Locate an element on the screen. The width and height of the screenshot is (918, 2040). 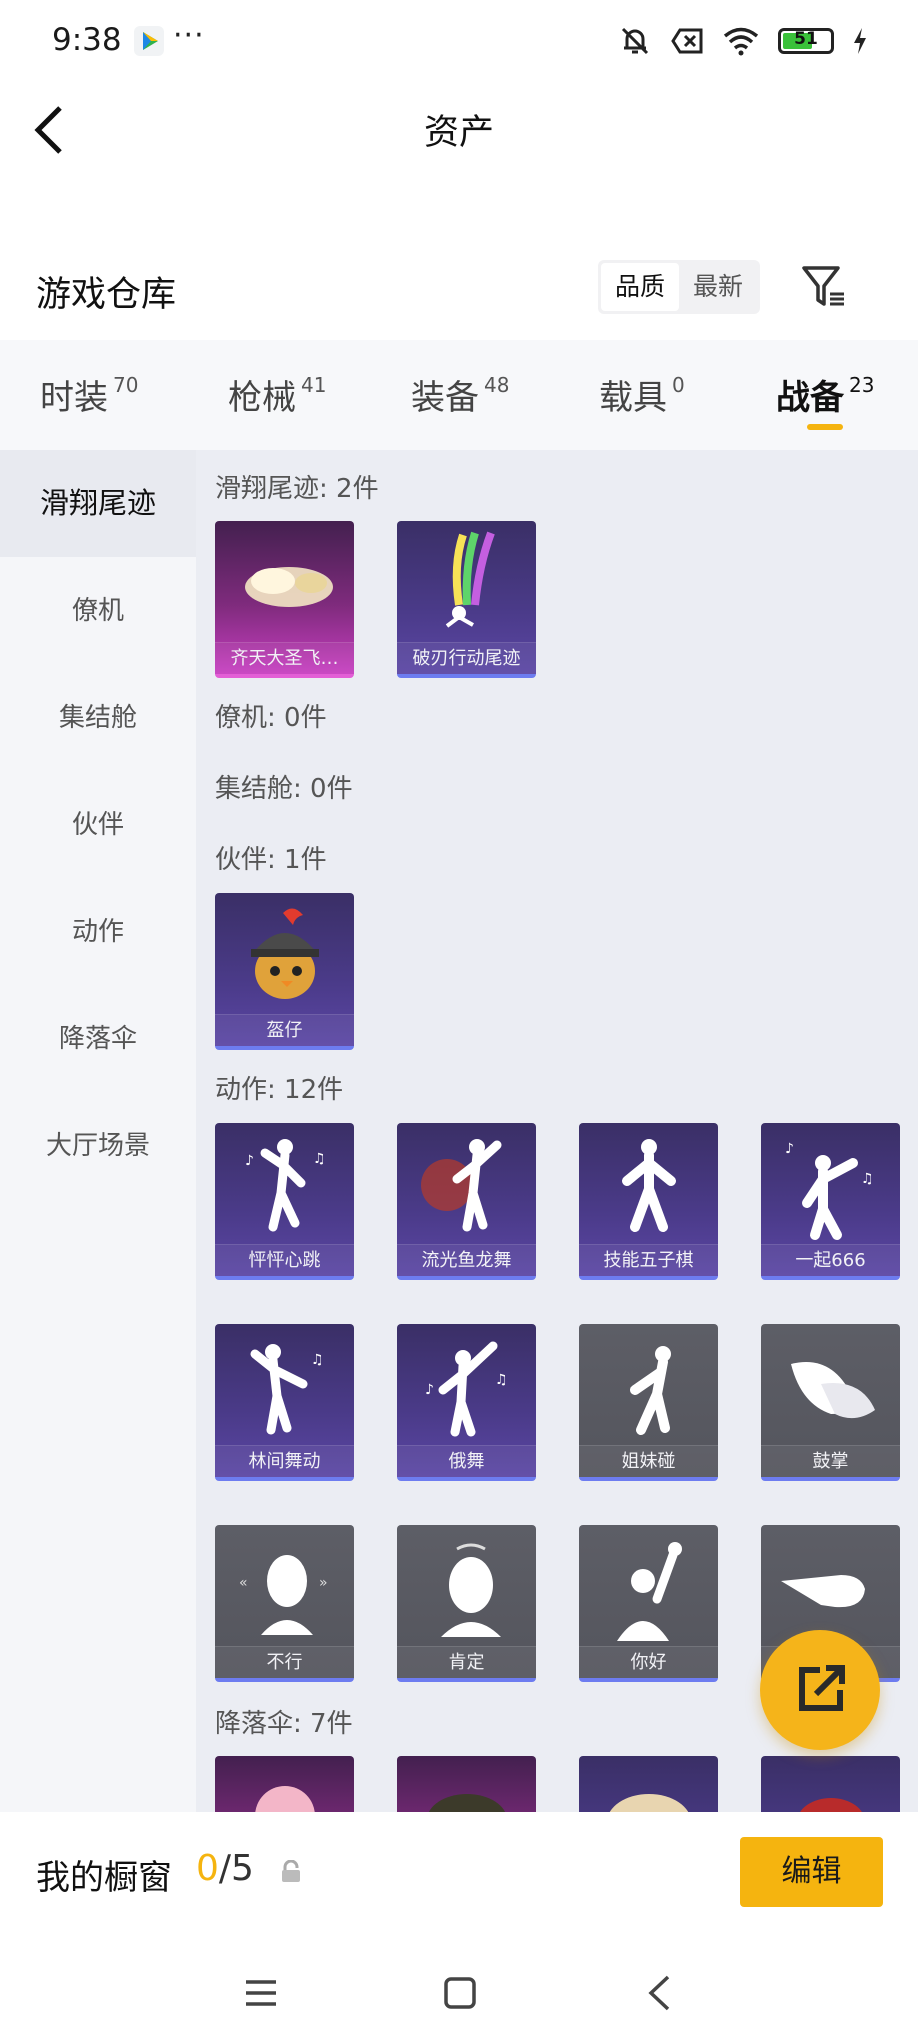
share-icon is located at coordinates (822, 1688).